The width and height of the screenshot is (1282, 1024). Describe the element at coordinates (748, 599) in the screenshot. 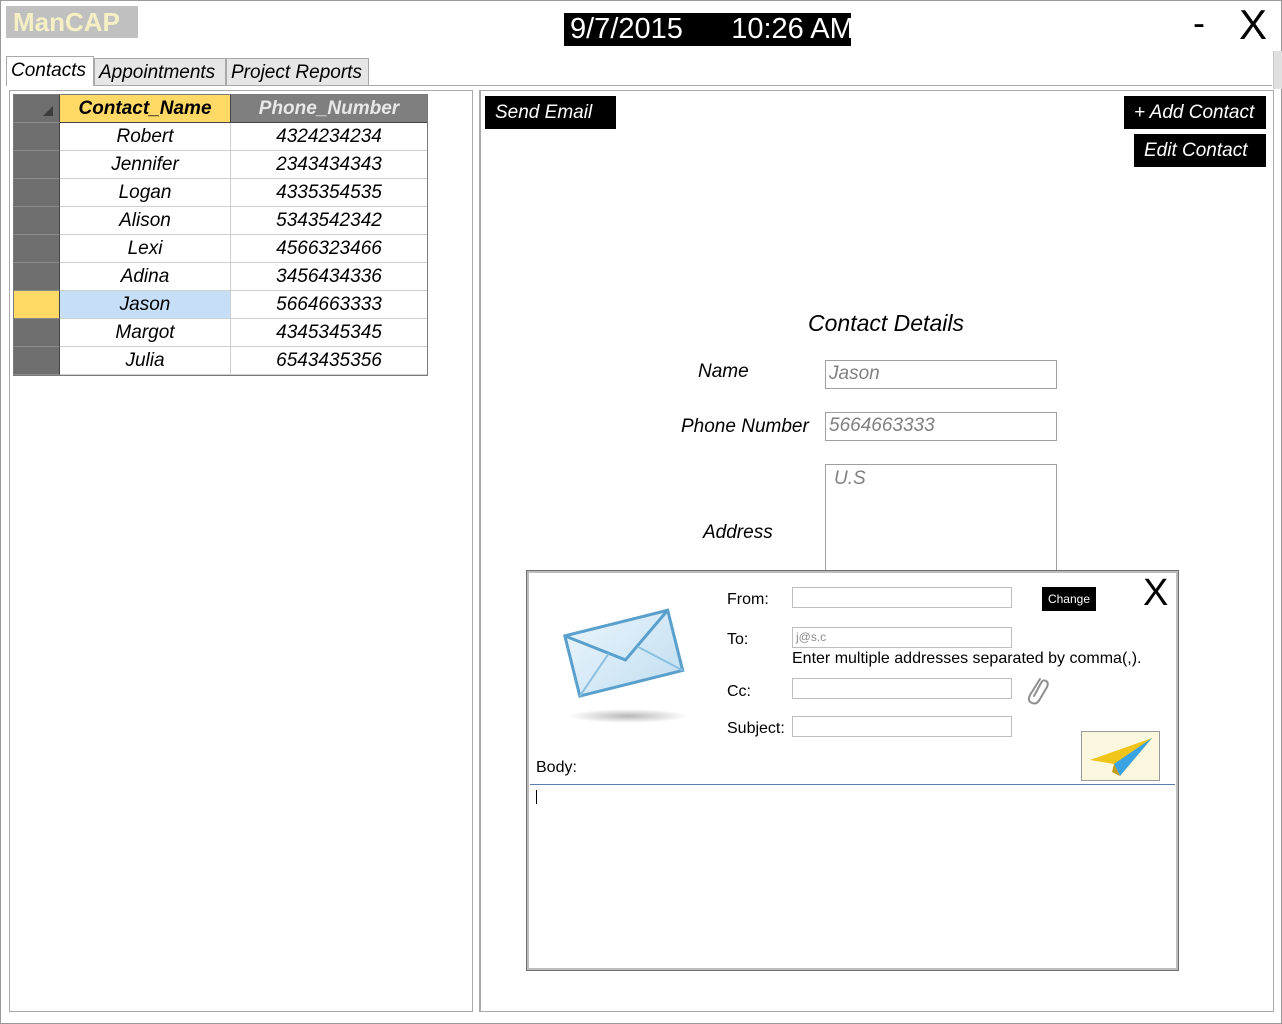

I see `from-label: From:` at that location.